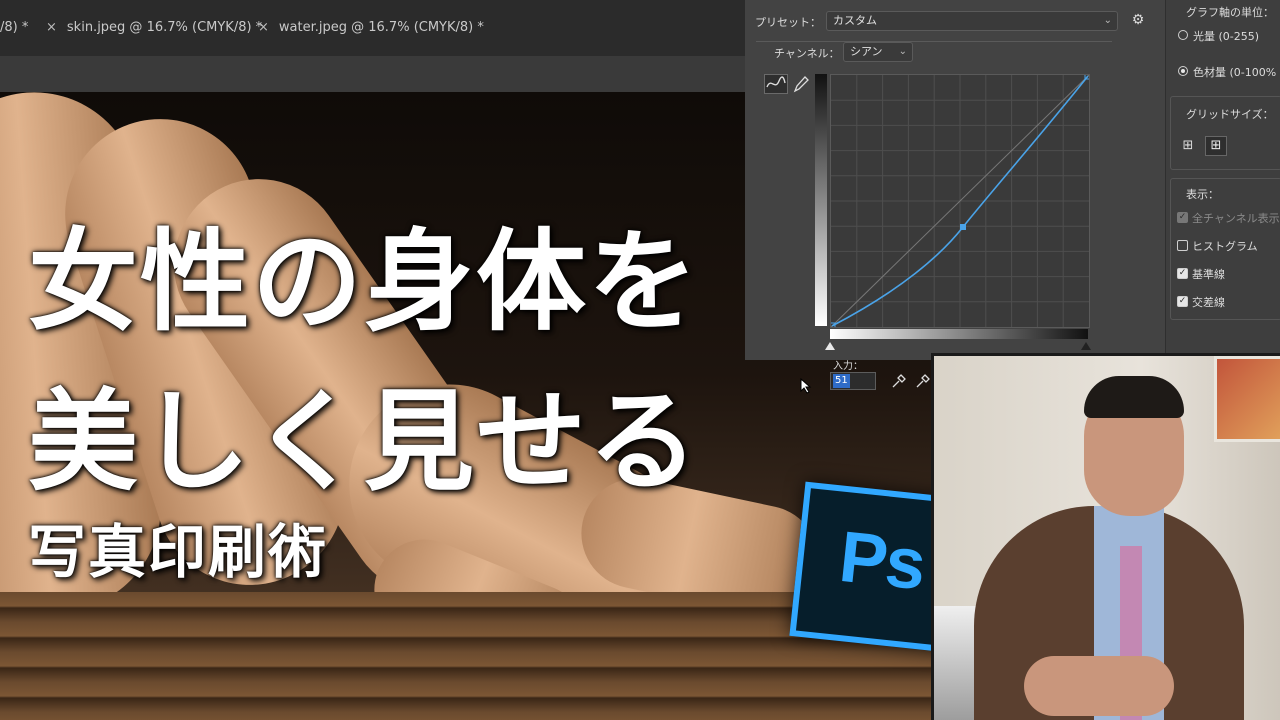 Image resolution: width=1280 pixels, height=720 pixels. What do you see at coordinates (178, 552) in the screenshot?
I see `overlay-subtitle: 写真印刷術` at bounding box center [178, 552].